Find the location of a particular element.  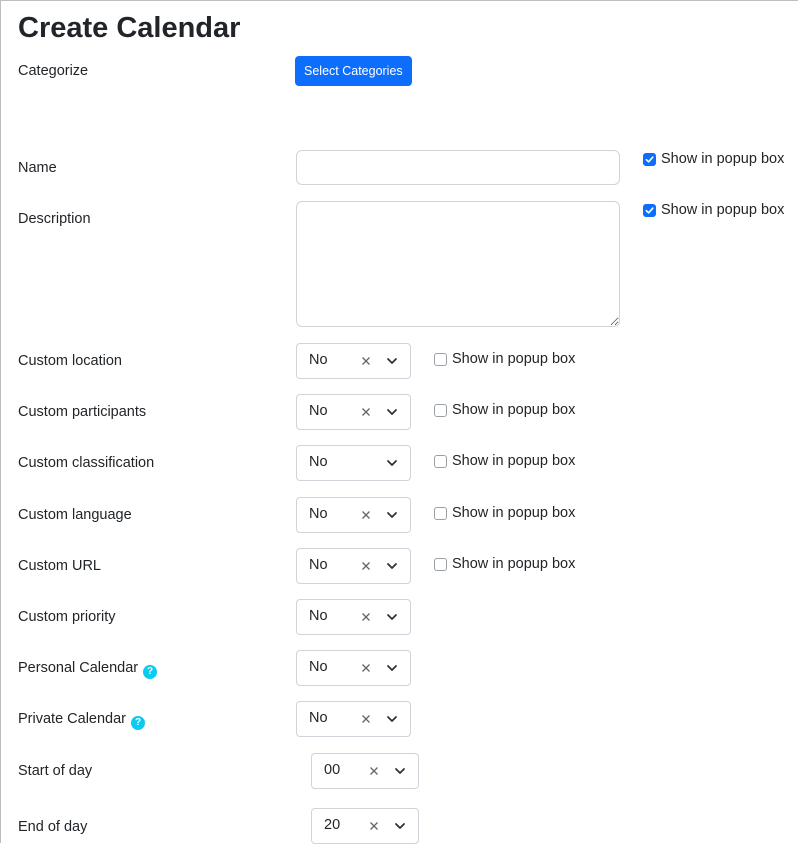

name-popup-checkbox-group: Show in popup box is located at coordinates (713, 159).